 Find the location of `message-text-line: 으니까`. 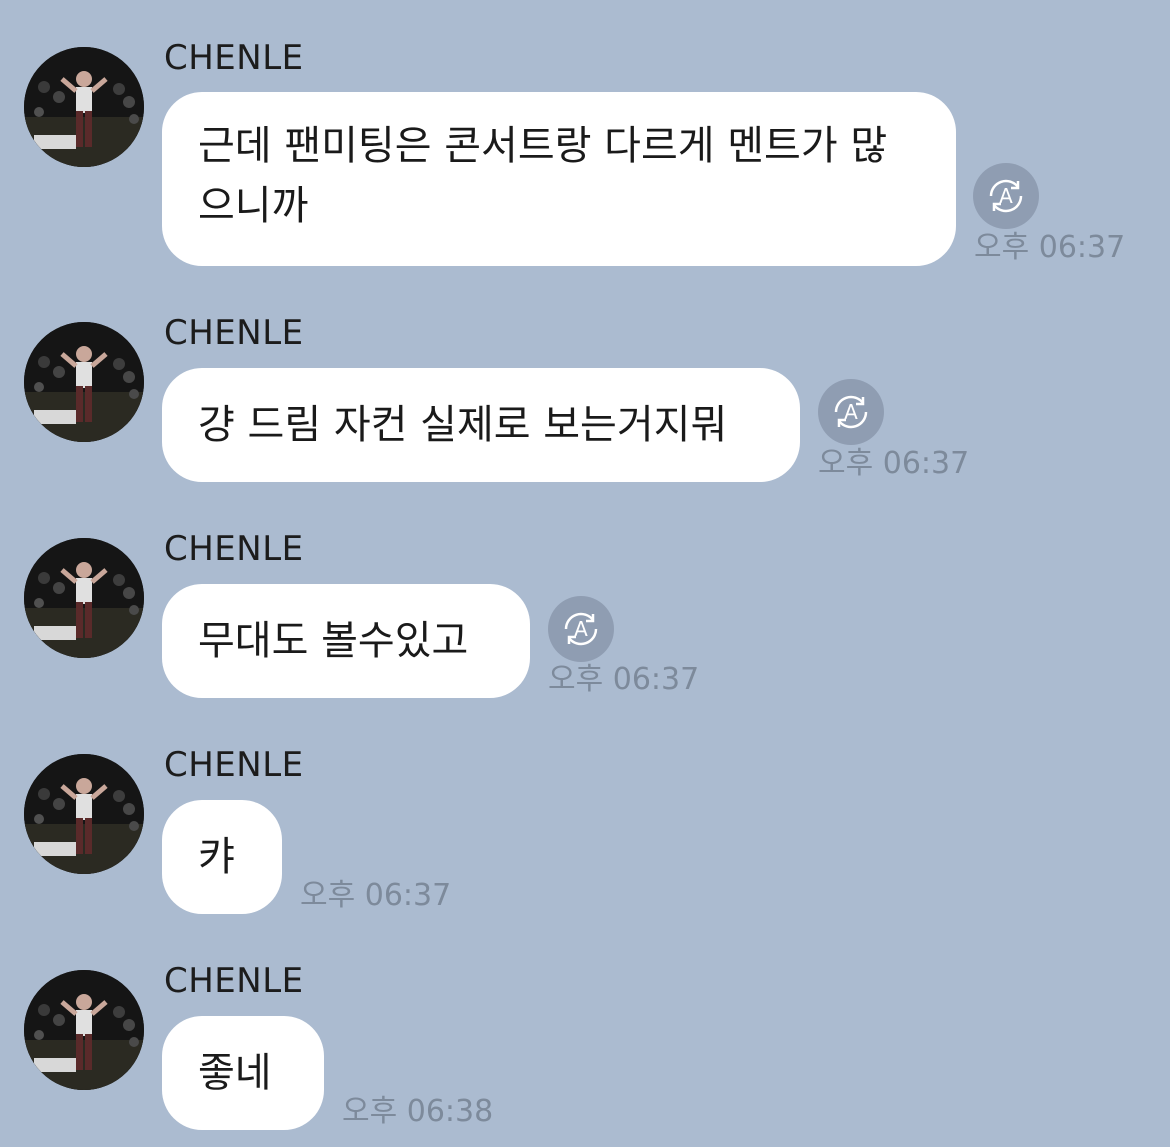

message-text-line: 으니까 is located at coordinates (253, 206).